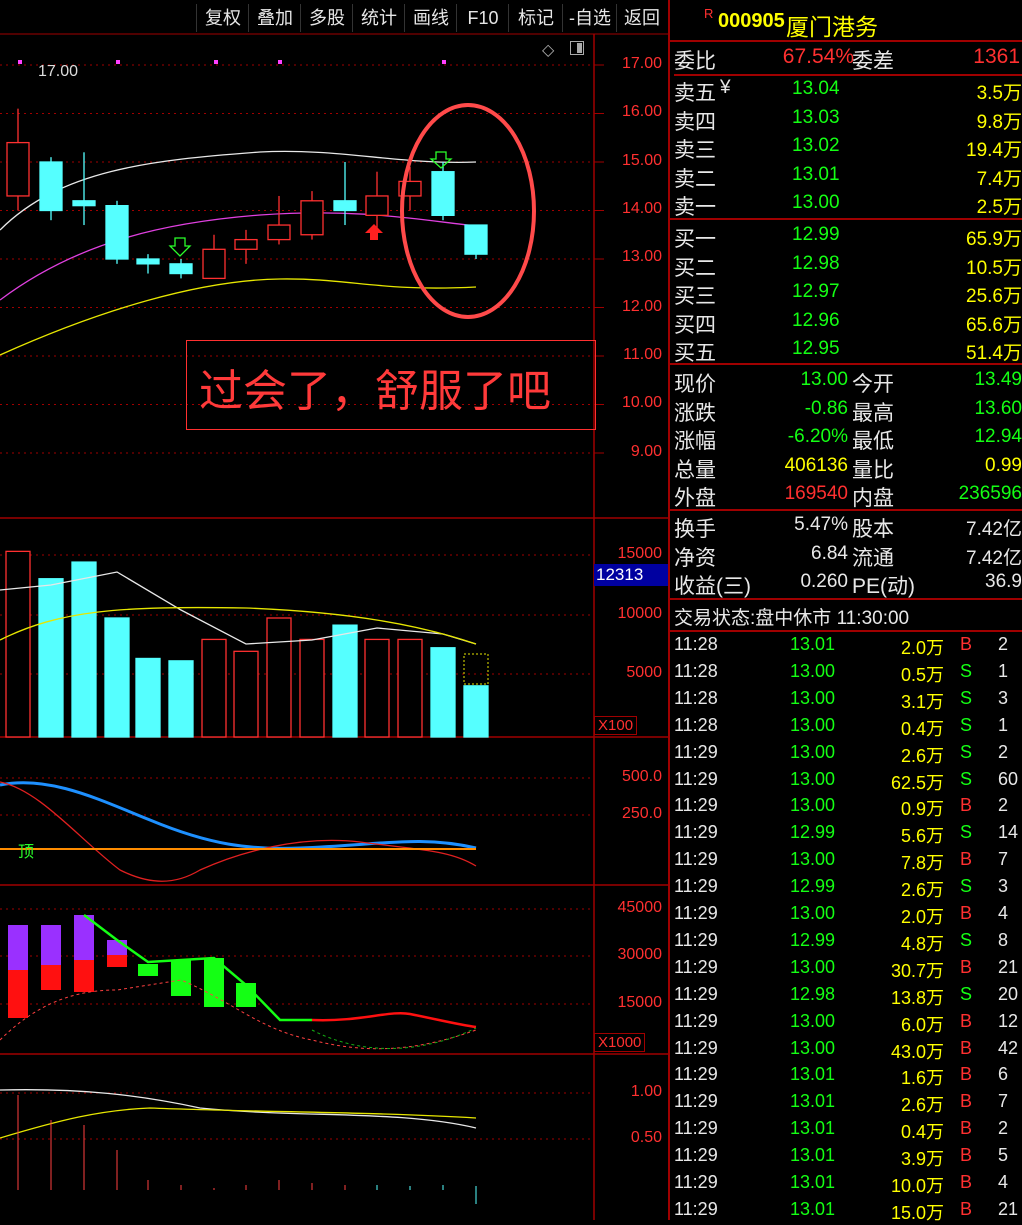 The image size is (1022, 1225). I want to click on level-label: 买四, so click(695, 325).